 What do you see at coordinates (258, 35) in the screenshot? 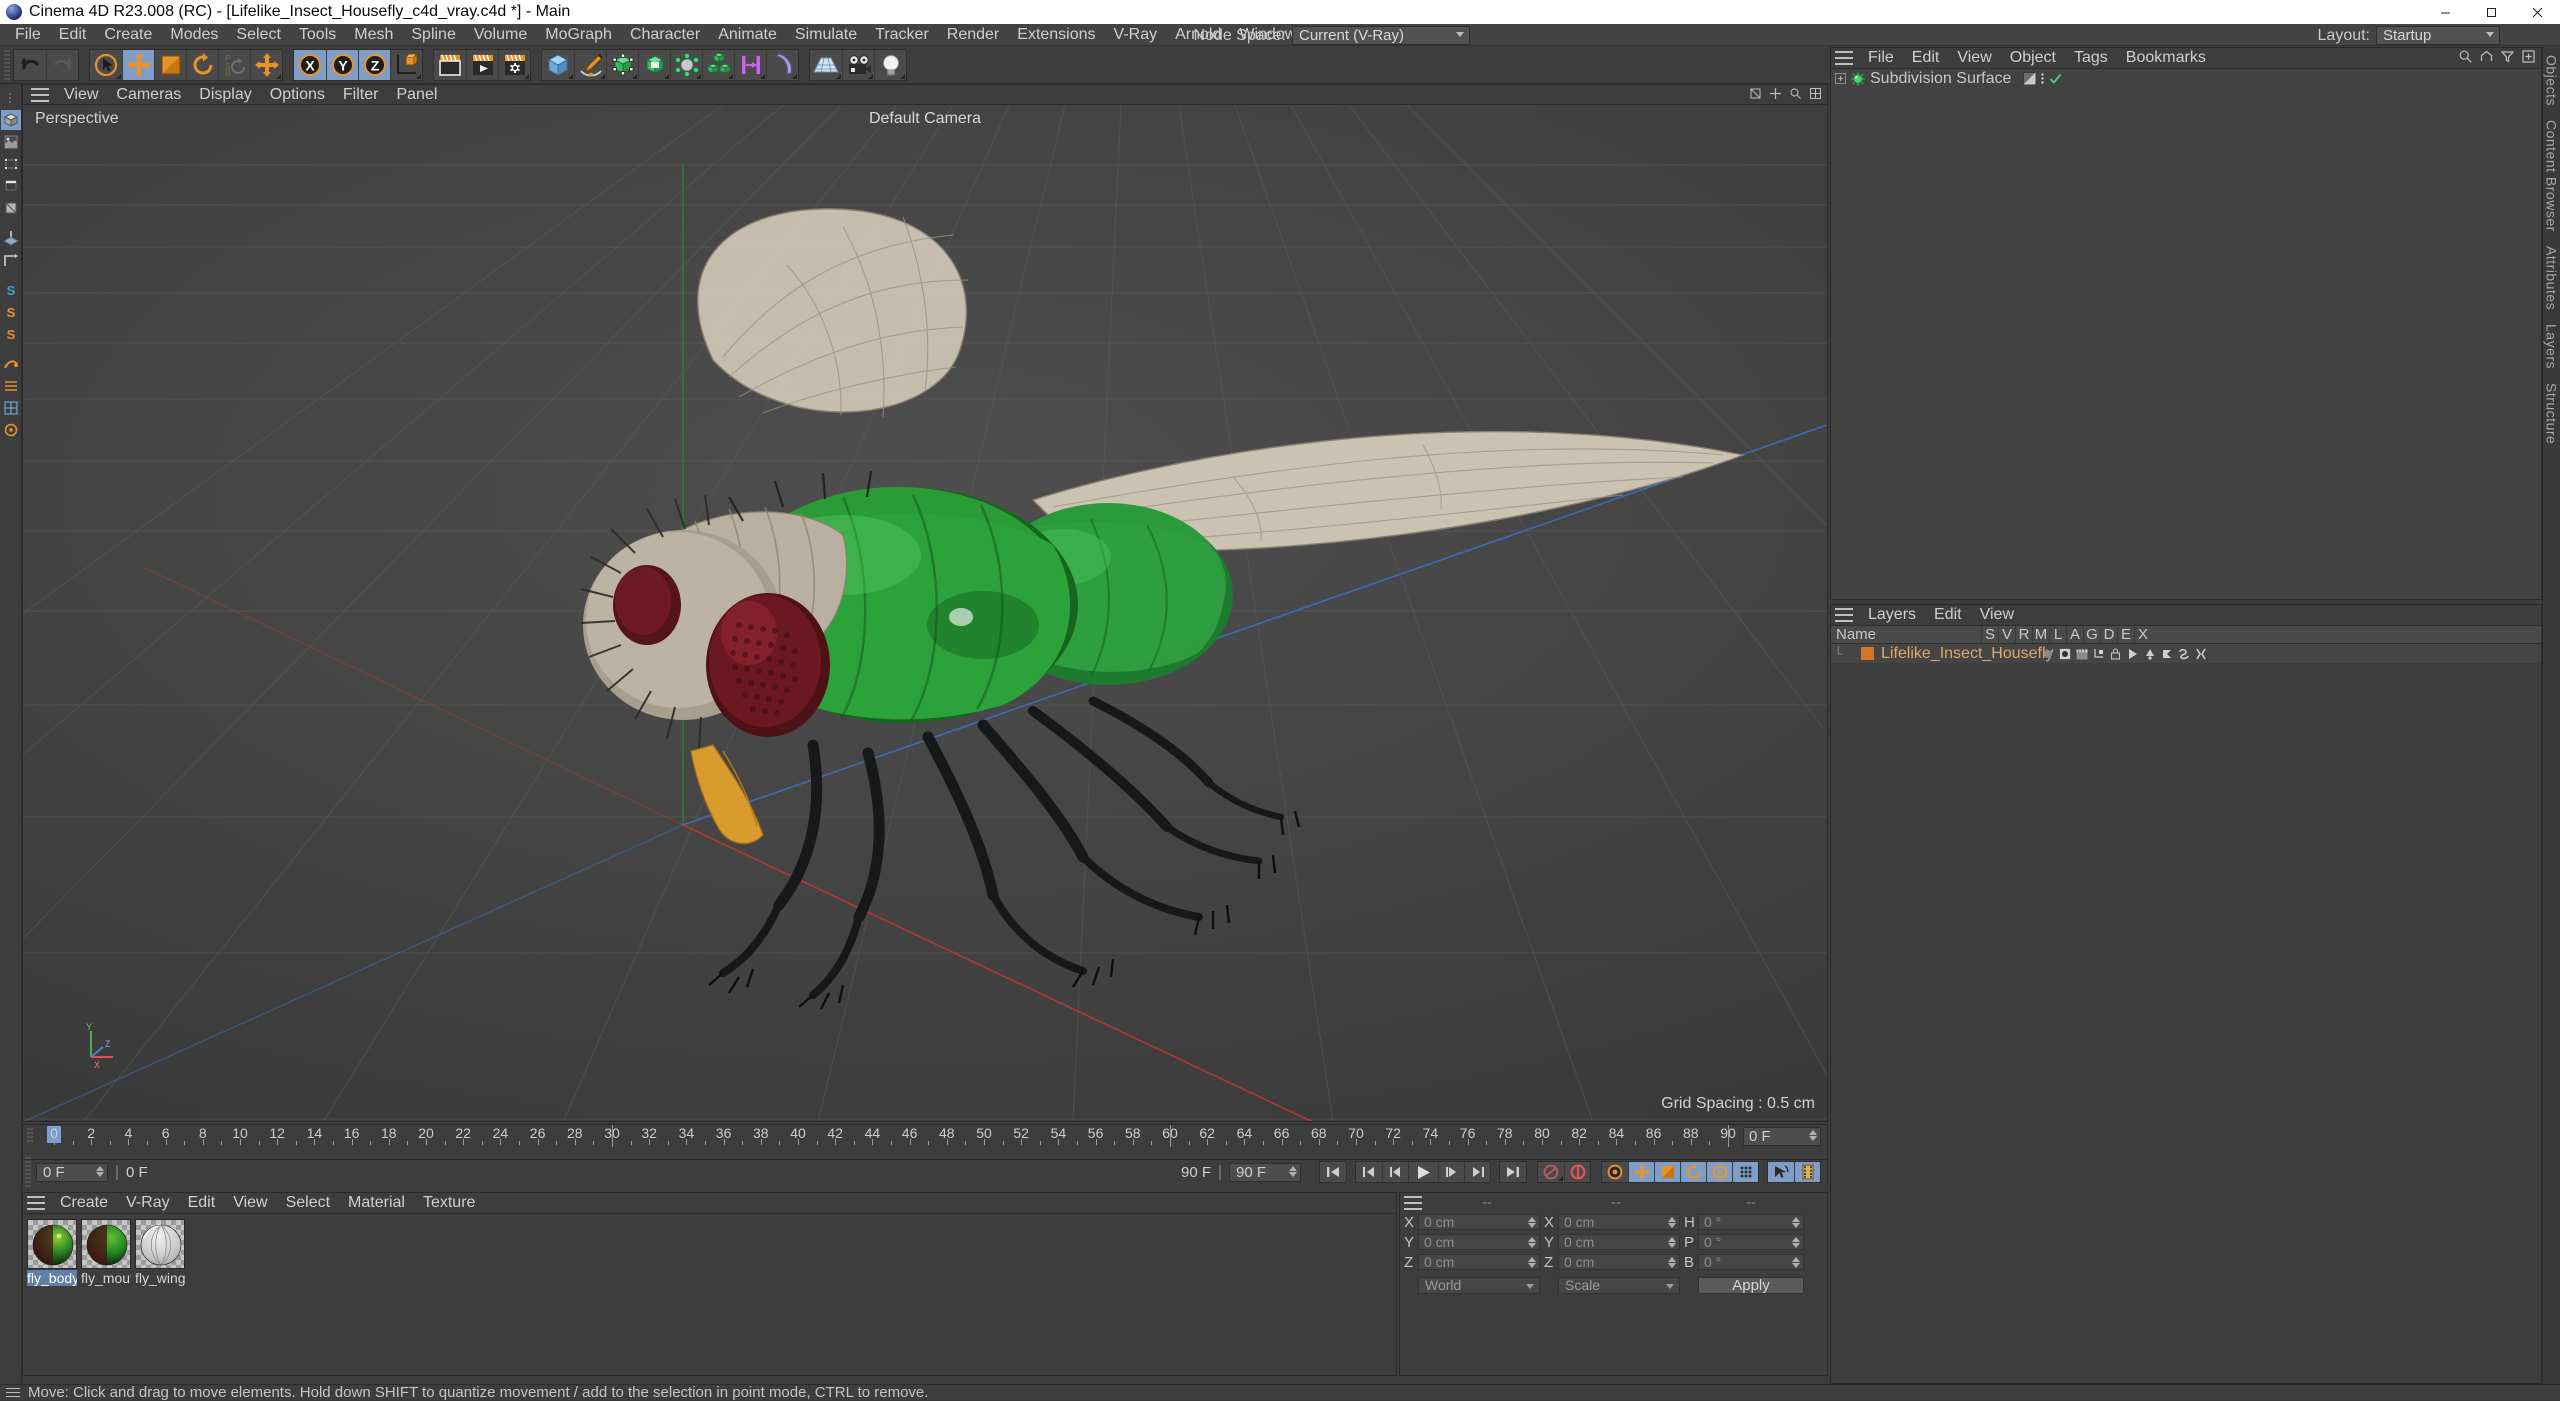
I see `menu-item-select: Select` at bounding box center [258, 35].